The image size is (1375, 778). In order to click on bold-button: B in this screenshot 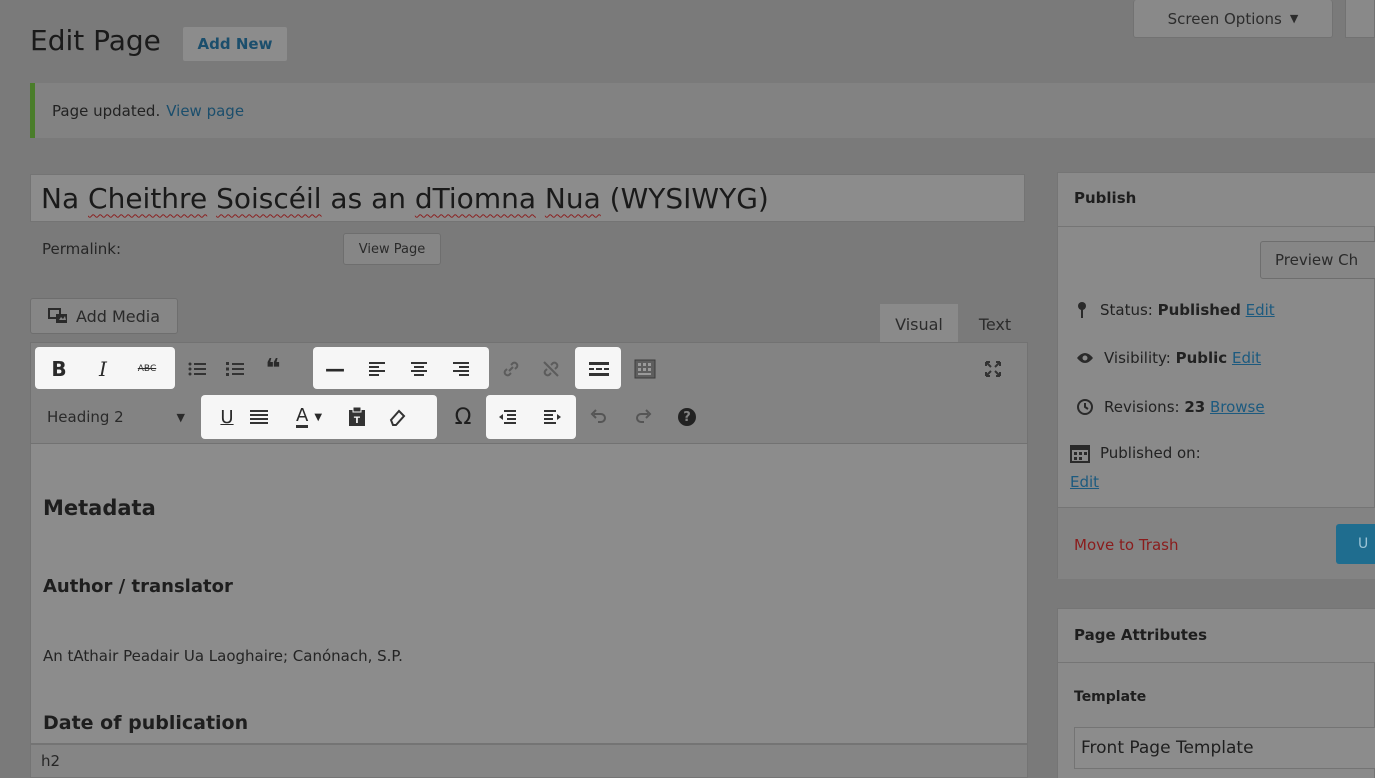, I will do `click(59, 369)`.